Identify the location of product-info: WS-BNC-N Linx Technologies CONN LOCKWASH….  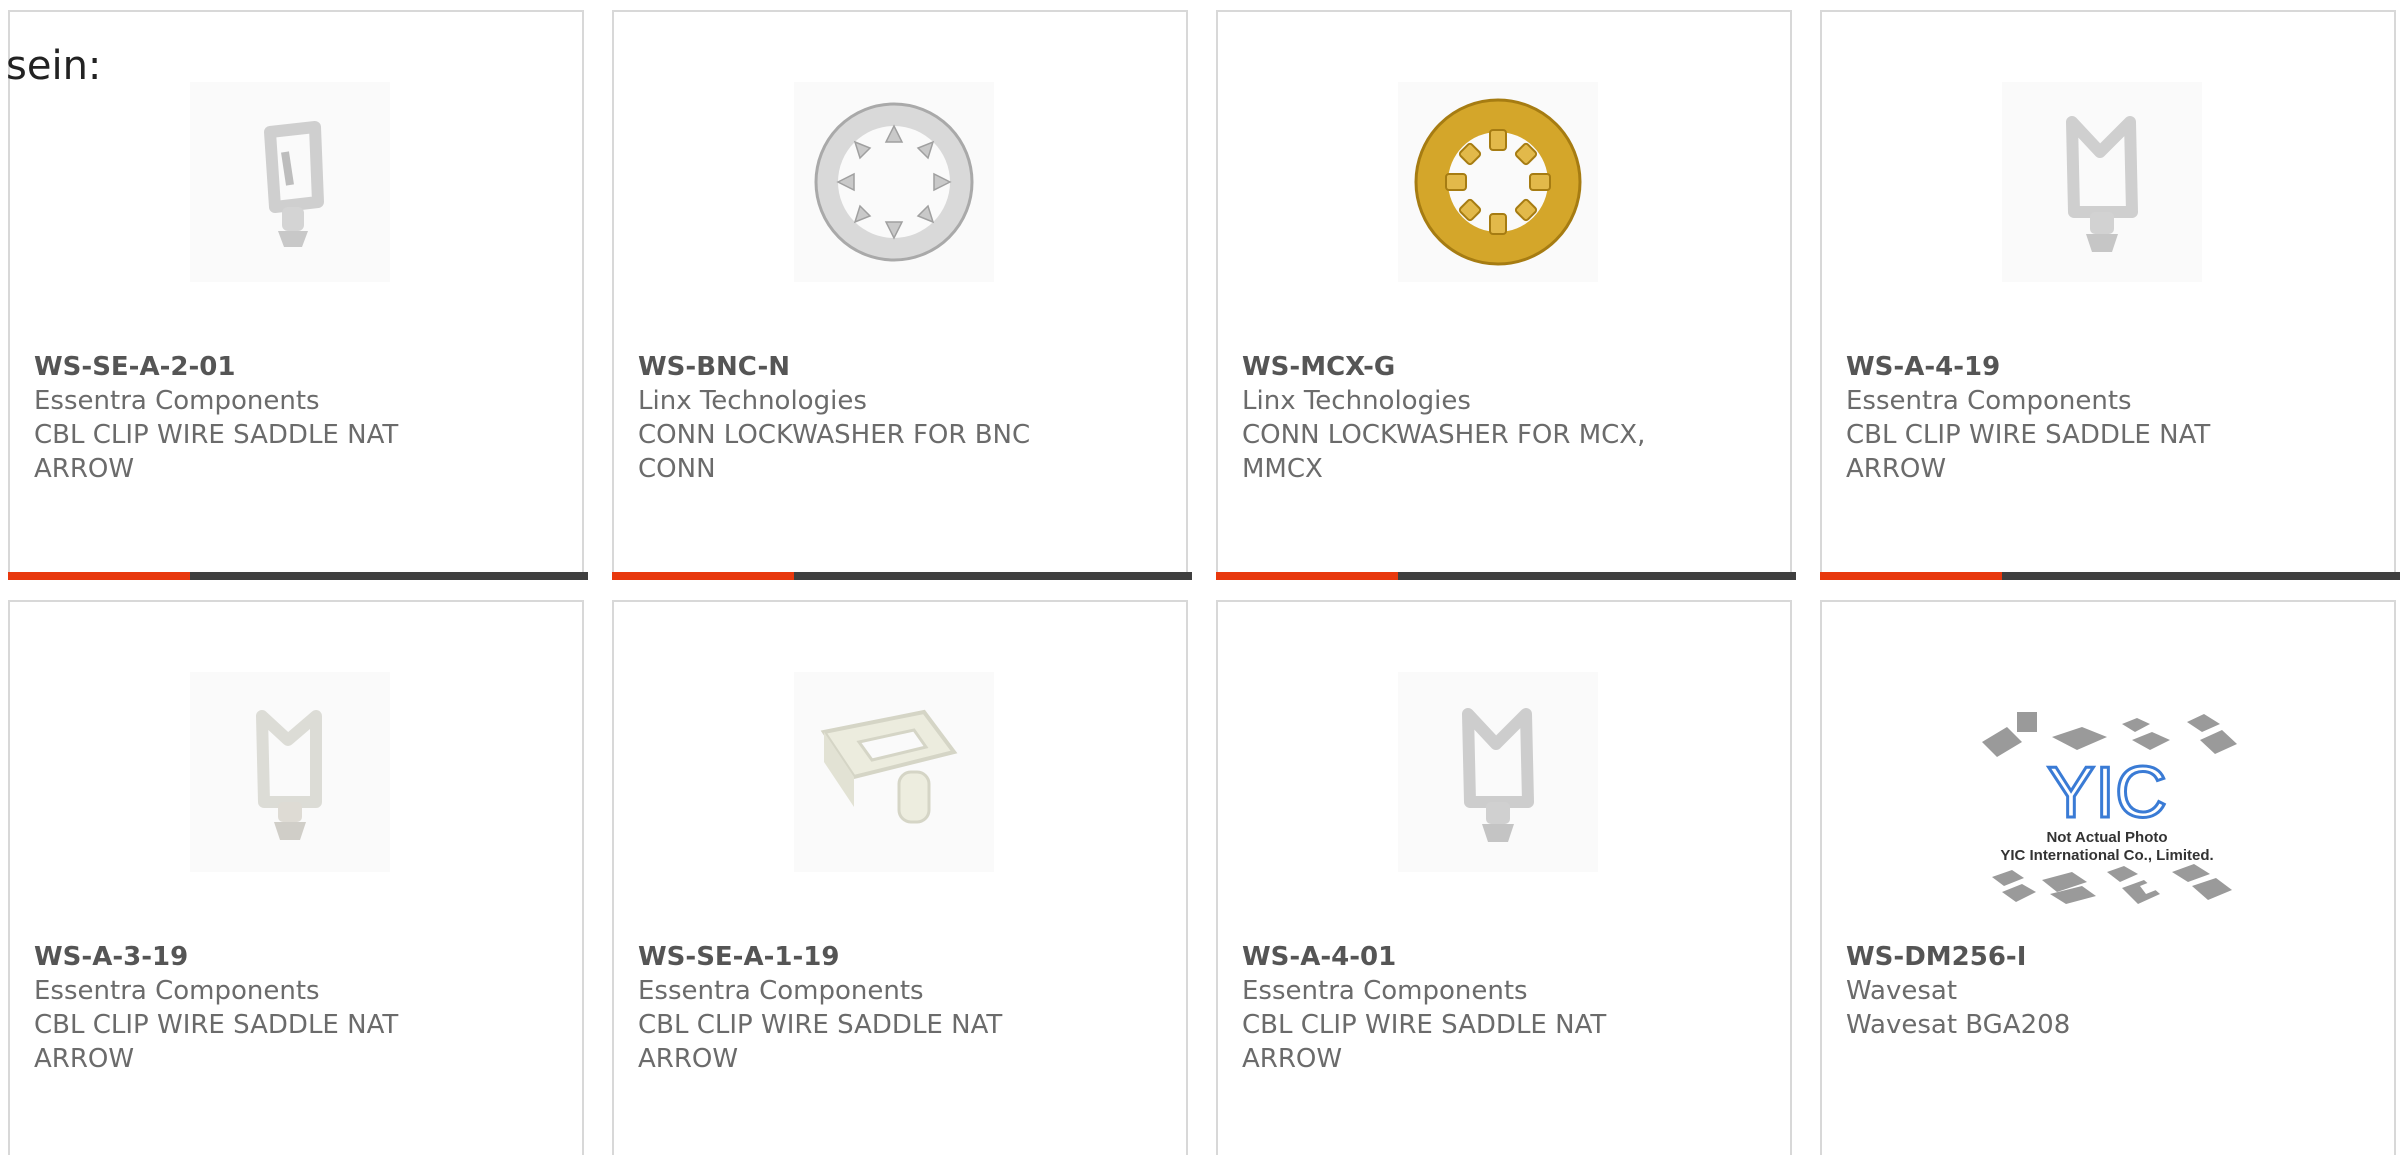
(868, 418).